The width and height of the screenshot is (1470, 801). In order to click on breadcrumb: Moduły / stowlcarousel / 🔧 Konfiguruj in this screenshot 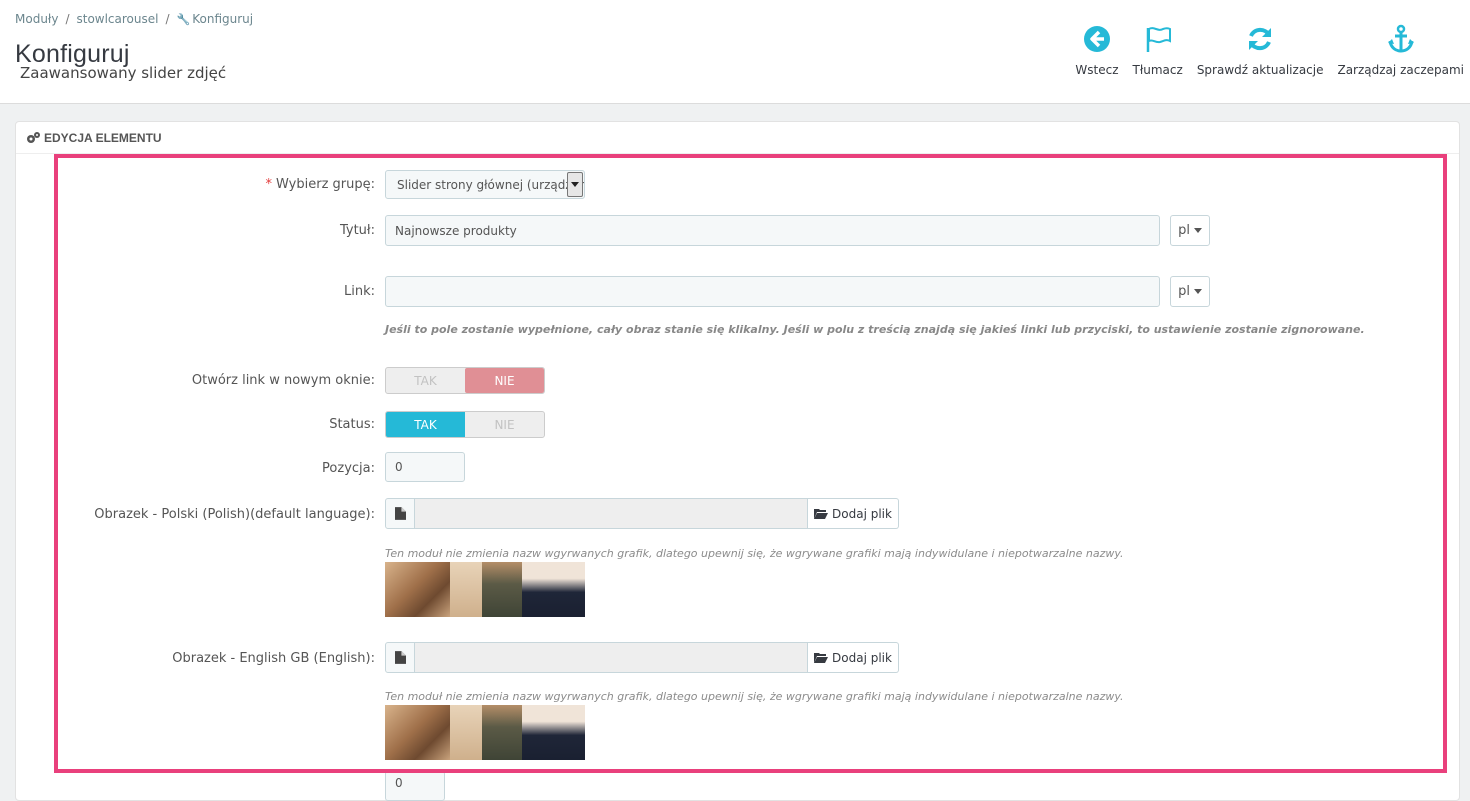, I will do `click(134, 19)`.